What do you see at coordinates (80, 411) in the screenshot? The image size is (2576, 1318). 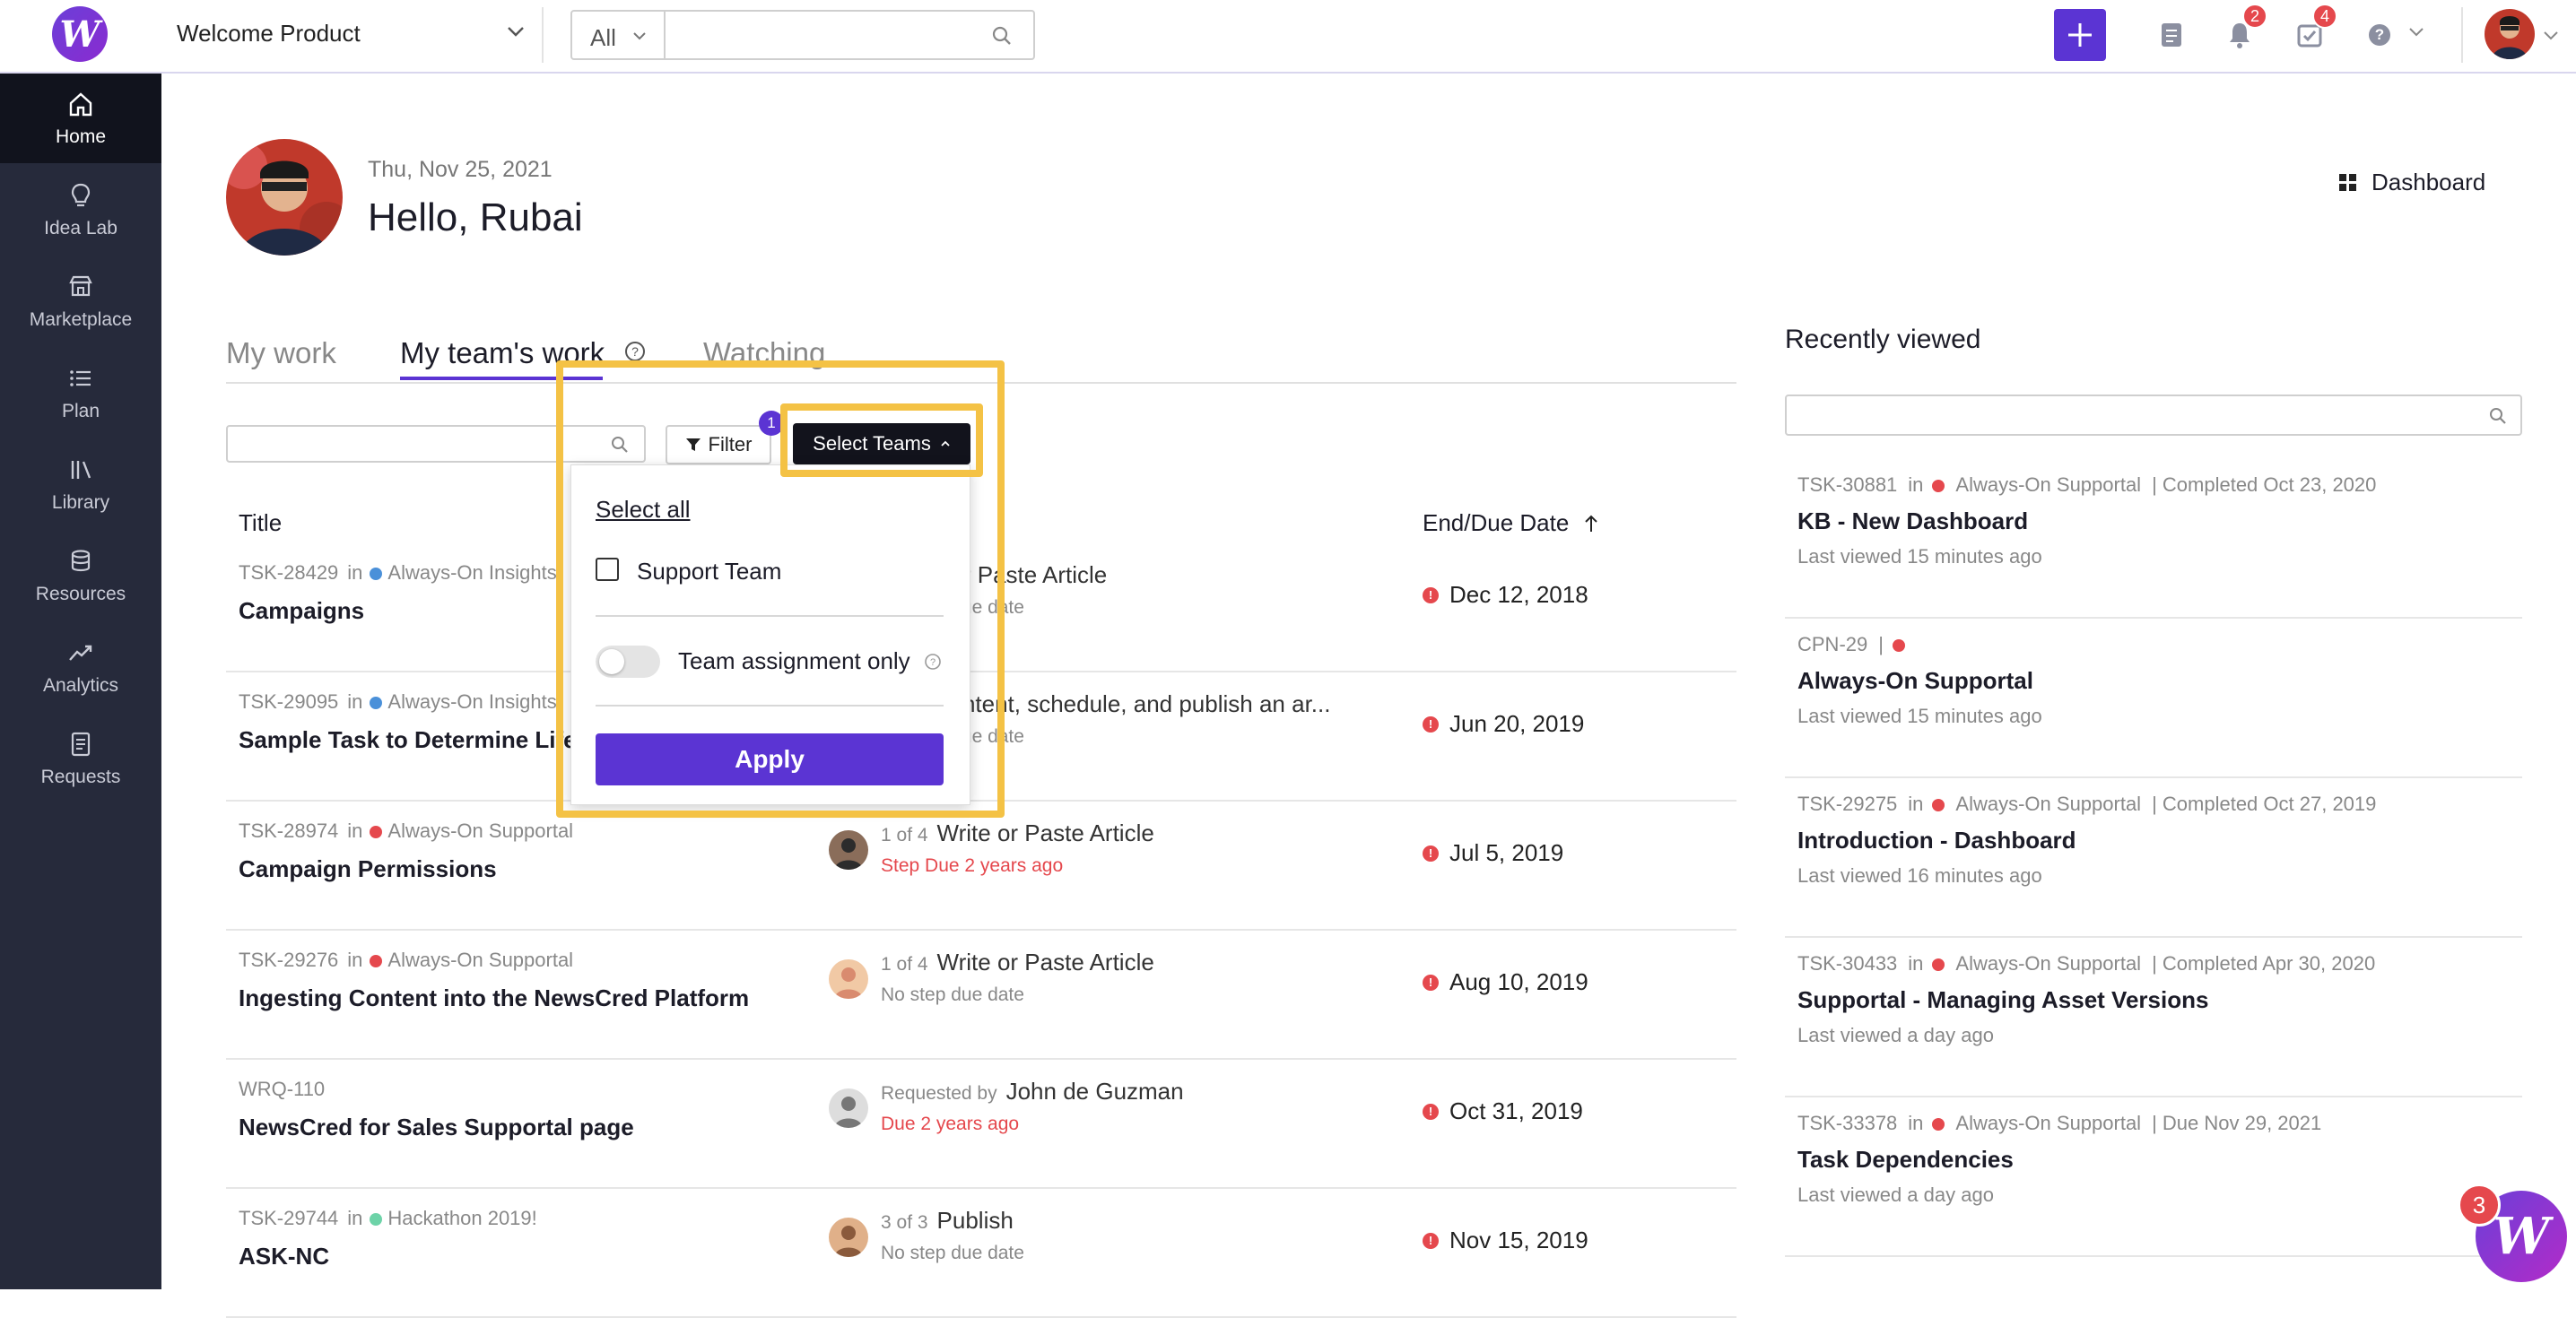 I see `sidebar-item-label: Plan` at bounding box center [80, 411].